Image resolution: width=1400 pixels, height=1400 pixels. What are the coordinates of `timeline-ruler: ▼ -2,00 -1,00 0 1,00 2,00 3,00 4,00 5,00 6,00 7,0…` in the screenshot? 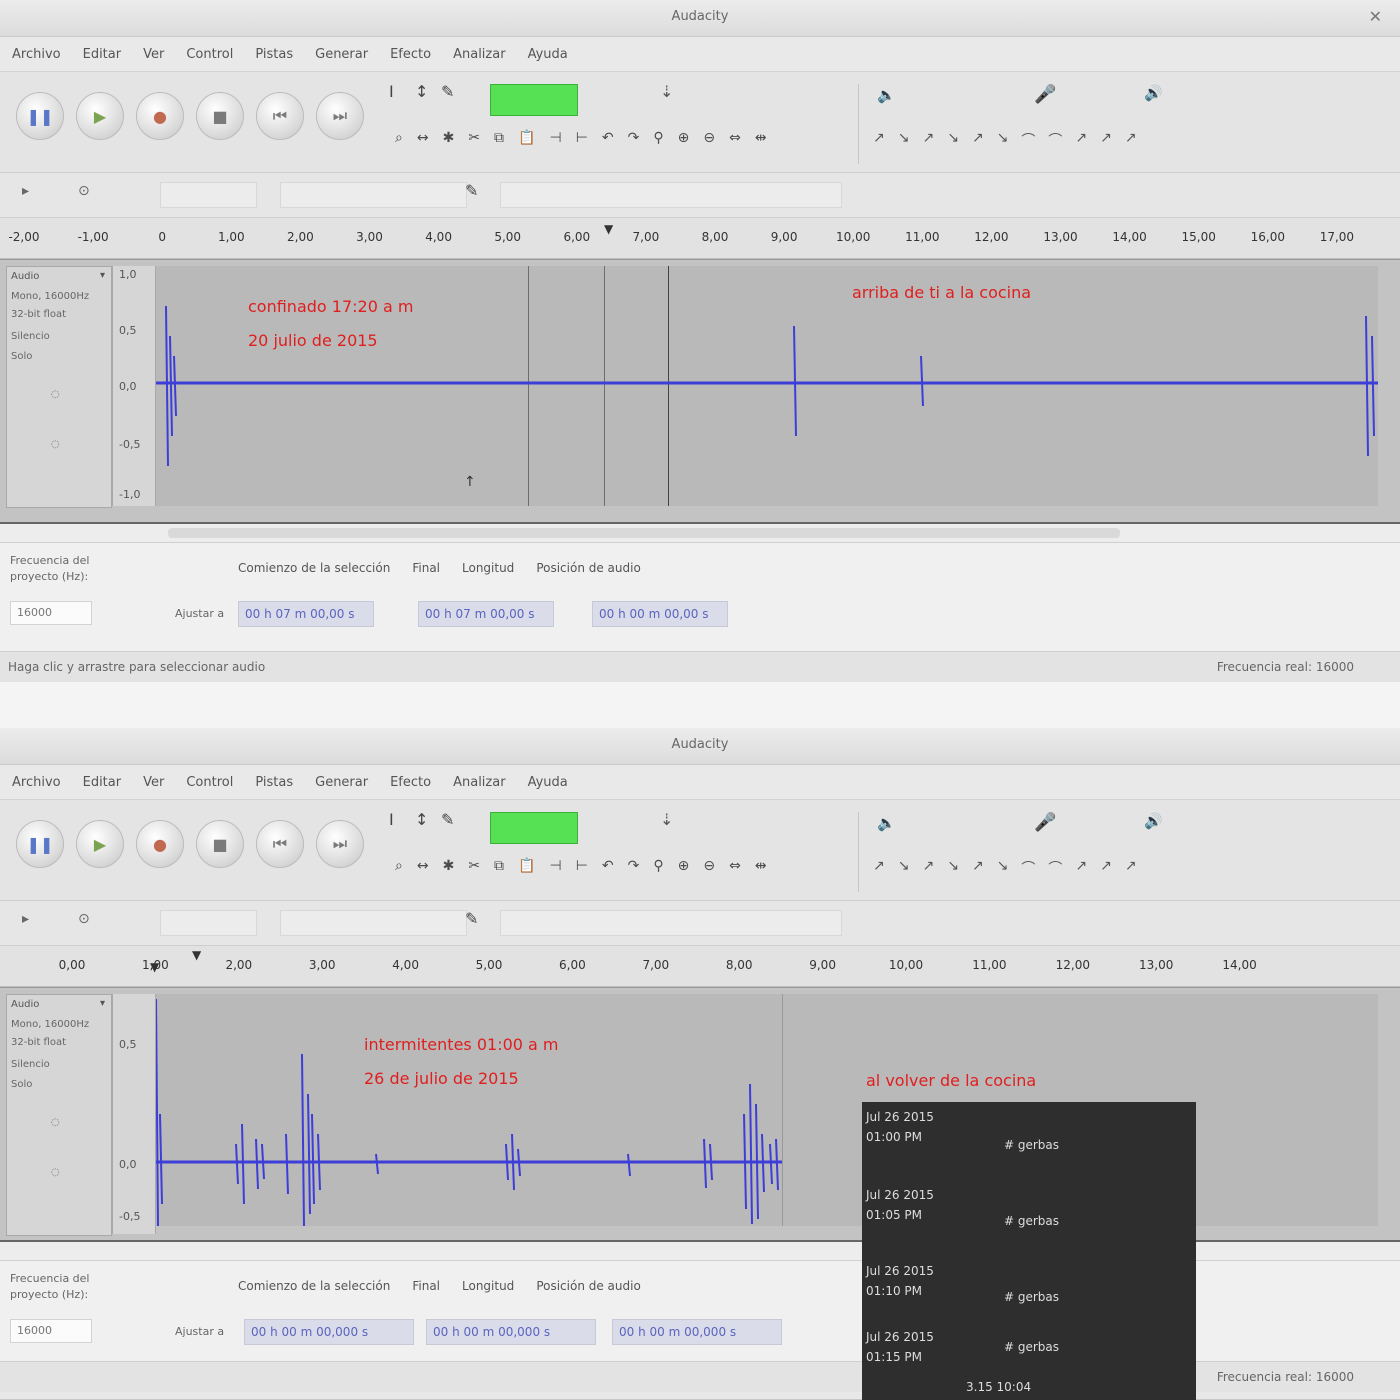 It's located at (700, 238).